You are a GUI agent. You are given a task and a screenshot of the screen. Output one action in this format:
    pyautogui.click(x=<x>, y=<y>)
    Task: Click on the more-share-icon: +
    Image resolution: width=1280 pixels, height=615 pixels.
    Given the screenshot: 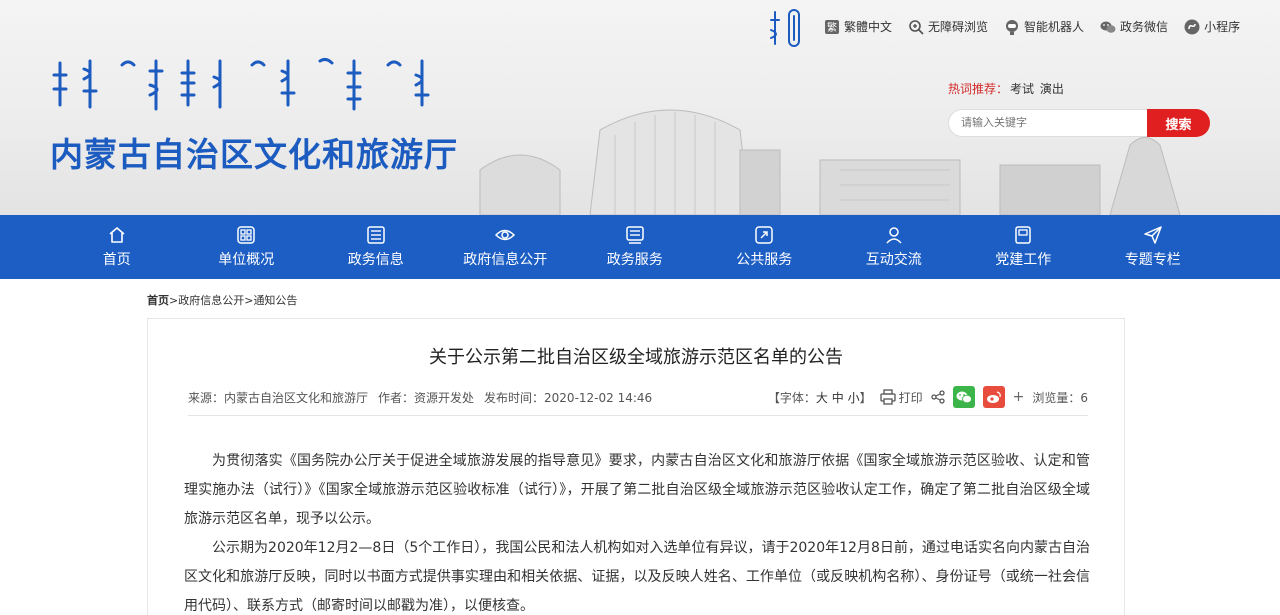 What is the action you would take?
    pyautogui.click(x=1019, y=397)
    